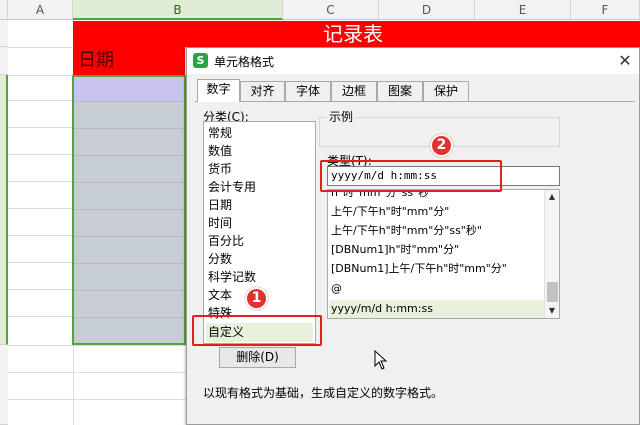 This screenshot has width=640, height=425. What do you see at coordinates (262, 91) in the screenshot?
I see `tab-alignment: 对齐` at bounding box center [262, 91].